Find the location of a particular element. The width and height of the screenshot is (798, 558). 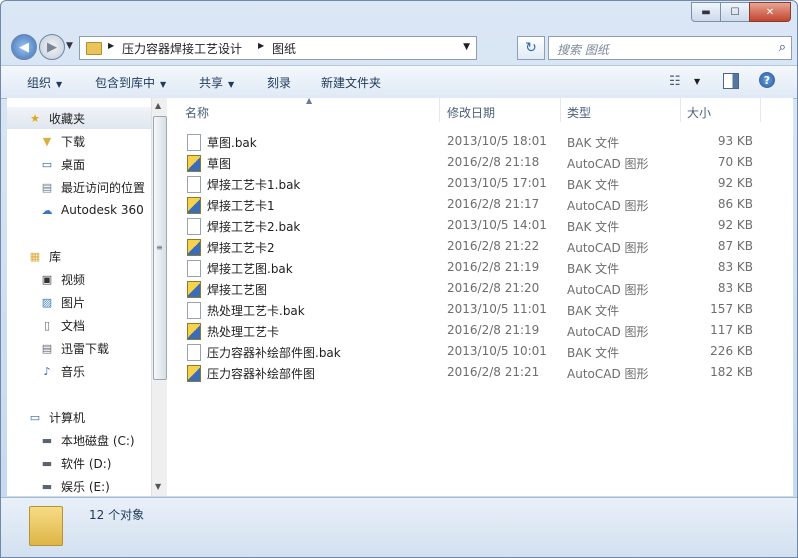

file-row: 焊接工艺卡1 2016/2/8 21:17 AutoCAD 图形 86 KB is located at coordinates (480, 204).